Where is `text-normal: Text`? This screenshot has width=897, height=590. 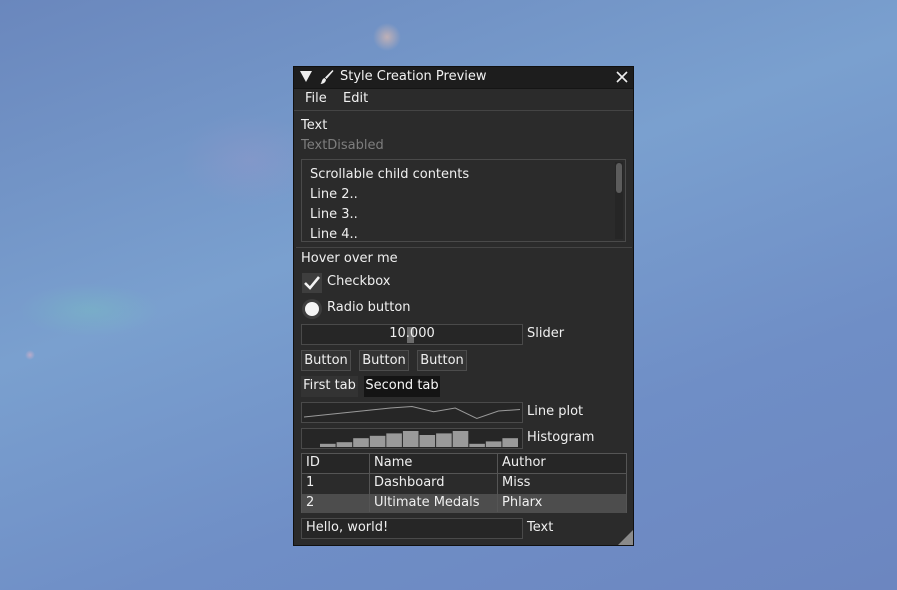
text-normal: Text is located at coordinates (314, 125).